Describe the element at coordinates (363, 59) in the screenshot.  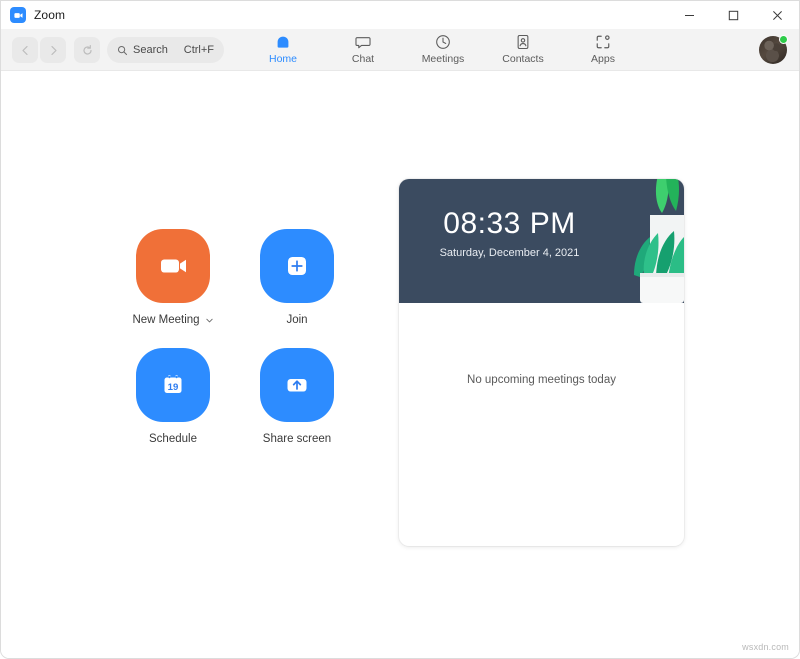
I see `tab-chat-label: Chat` at that location.